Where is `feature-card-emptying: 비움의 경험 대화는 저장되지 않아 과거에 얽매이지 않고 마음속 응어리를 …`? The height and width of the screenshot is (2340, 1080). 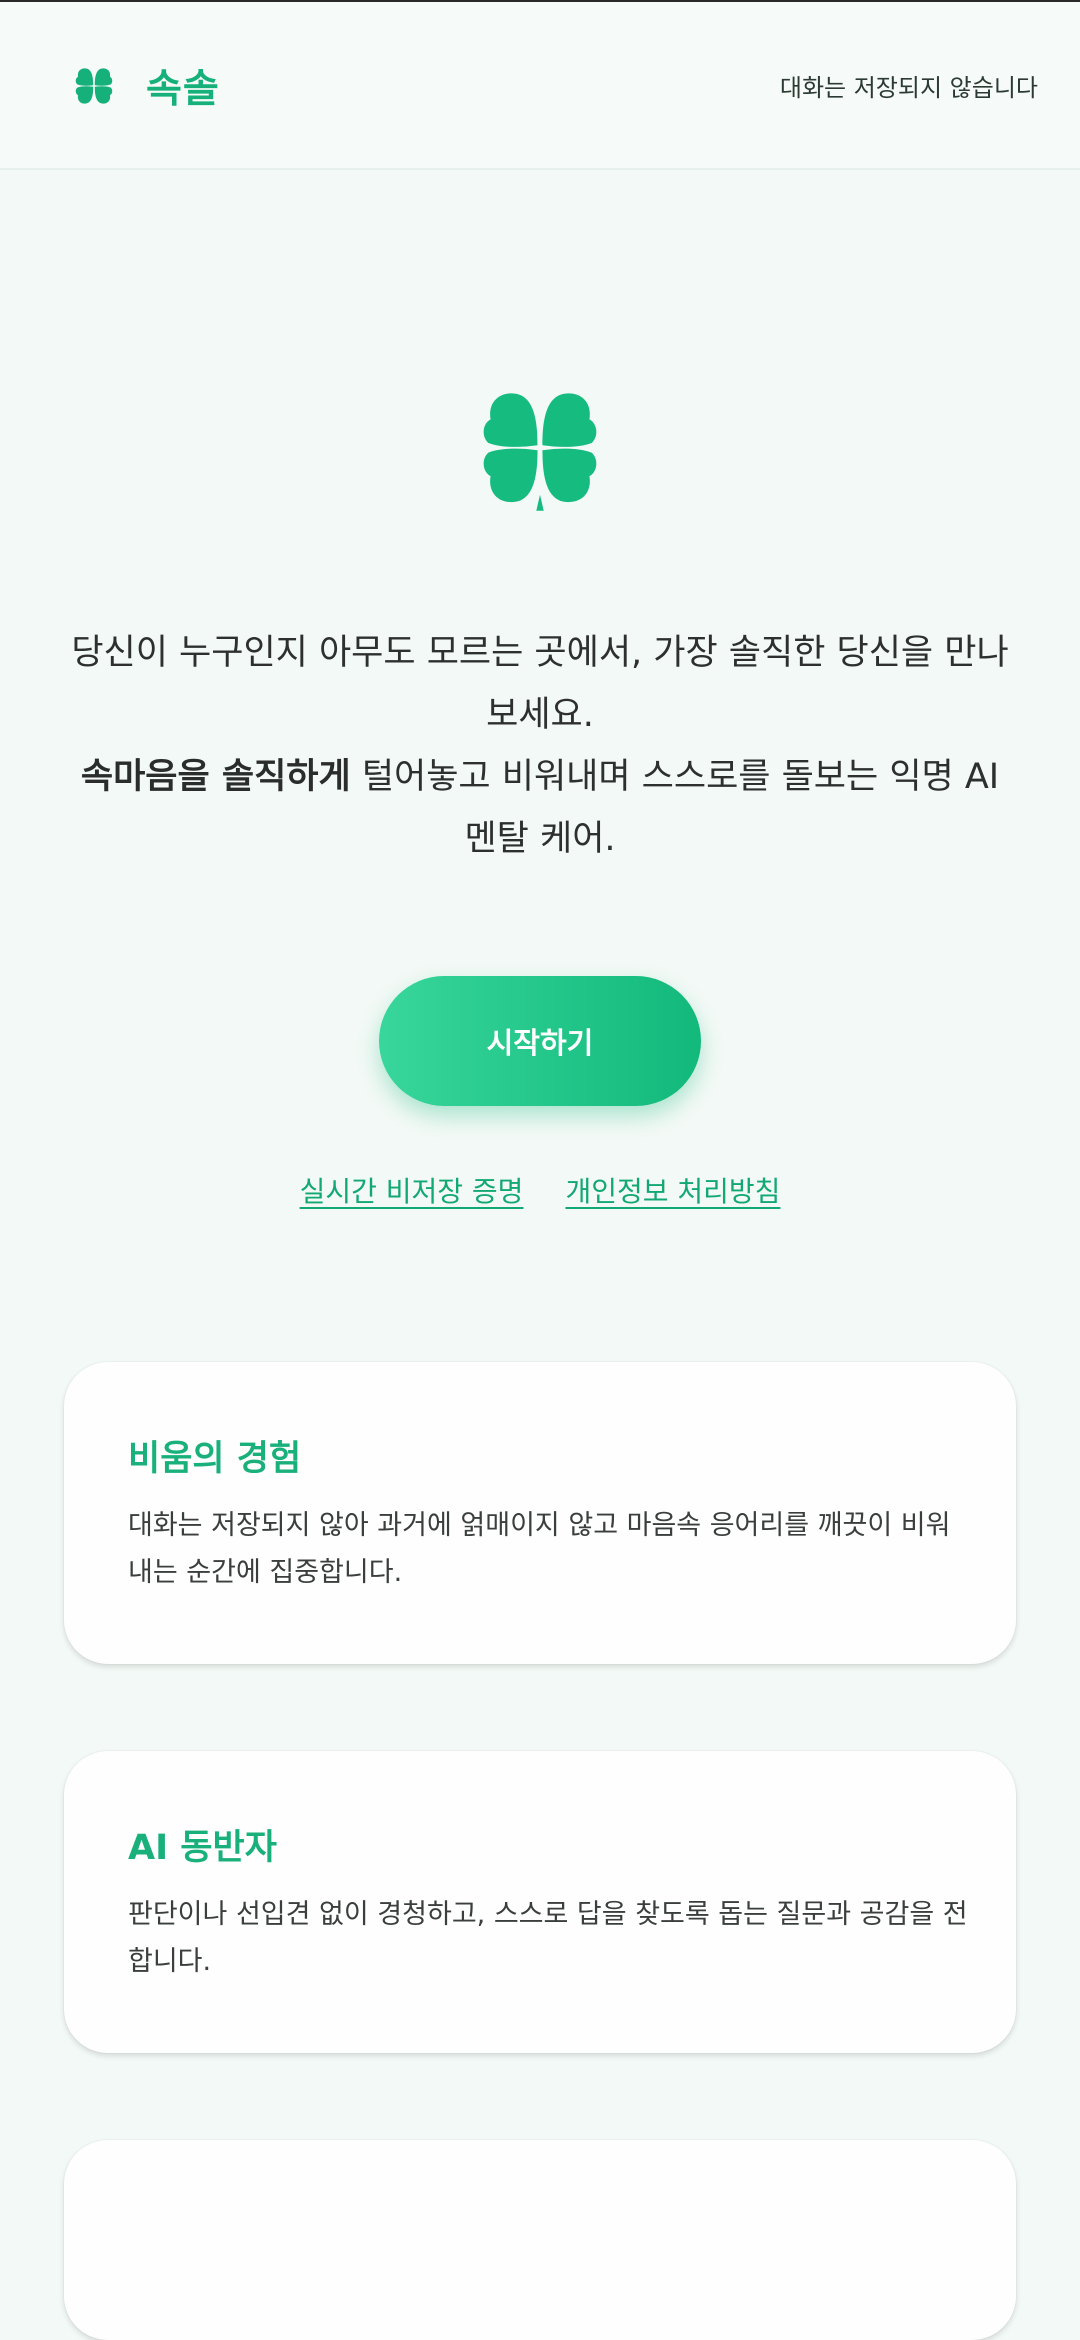
feature-card-emptying: 비움의 경험 대화는 저장되지 않아 과거에 얽매이지 않고 마음속 응어리를 … is located at coordinates (540, 1513).